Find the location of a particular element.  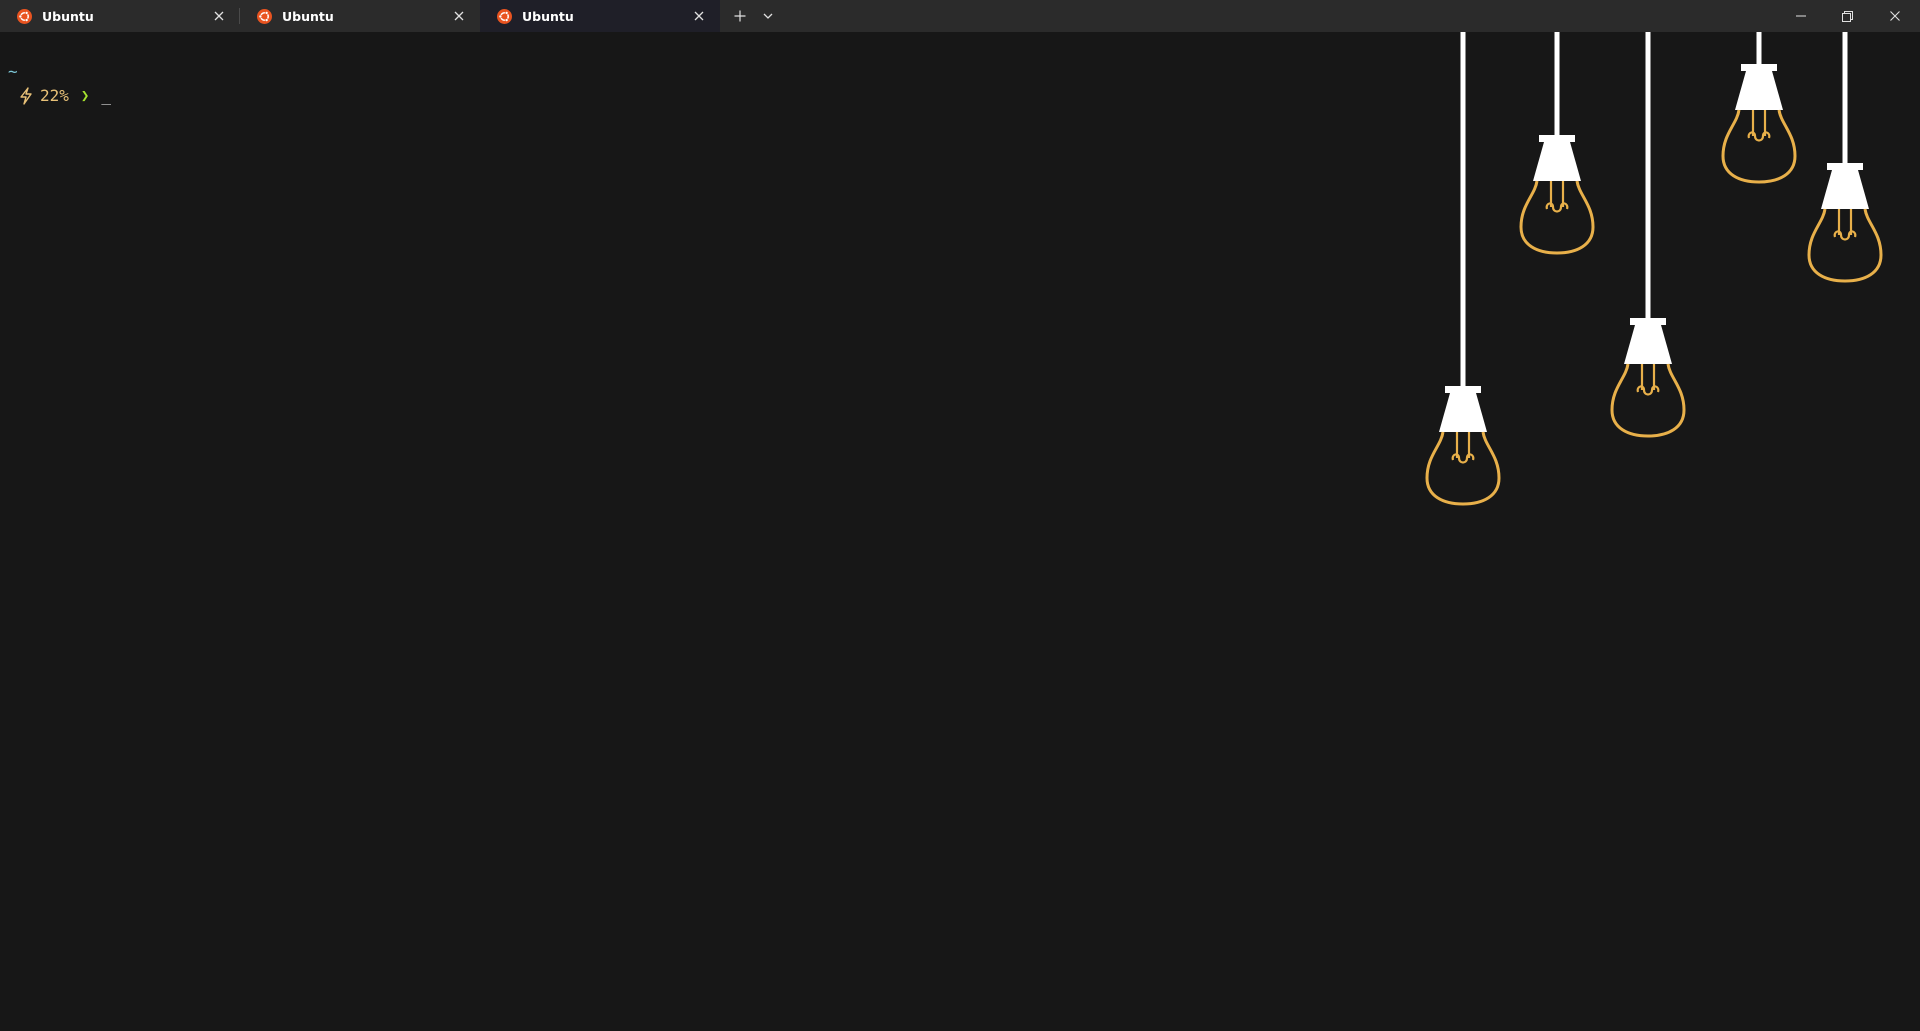

hanging-bulbs-background is located at coordinates (1654, 269).